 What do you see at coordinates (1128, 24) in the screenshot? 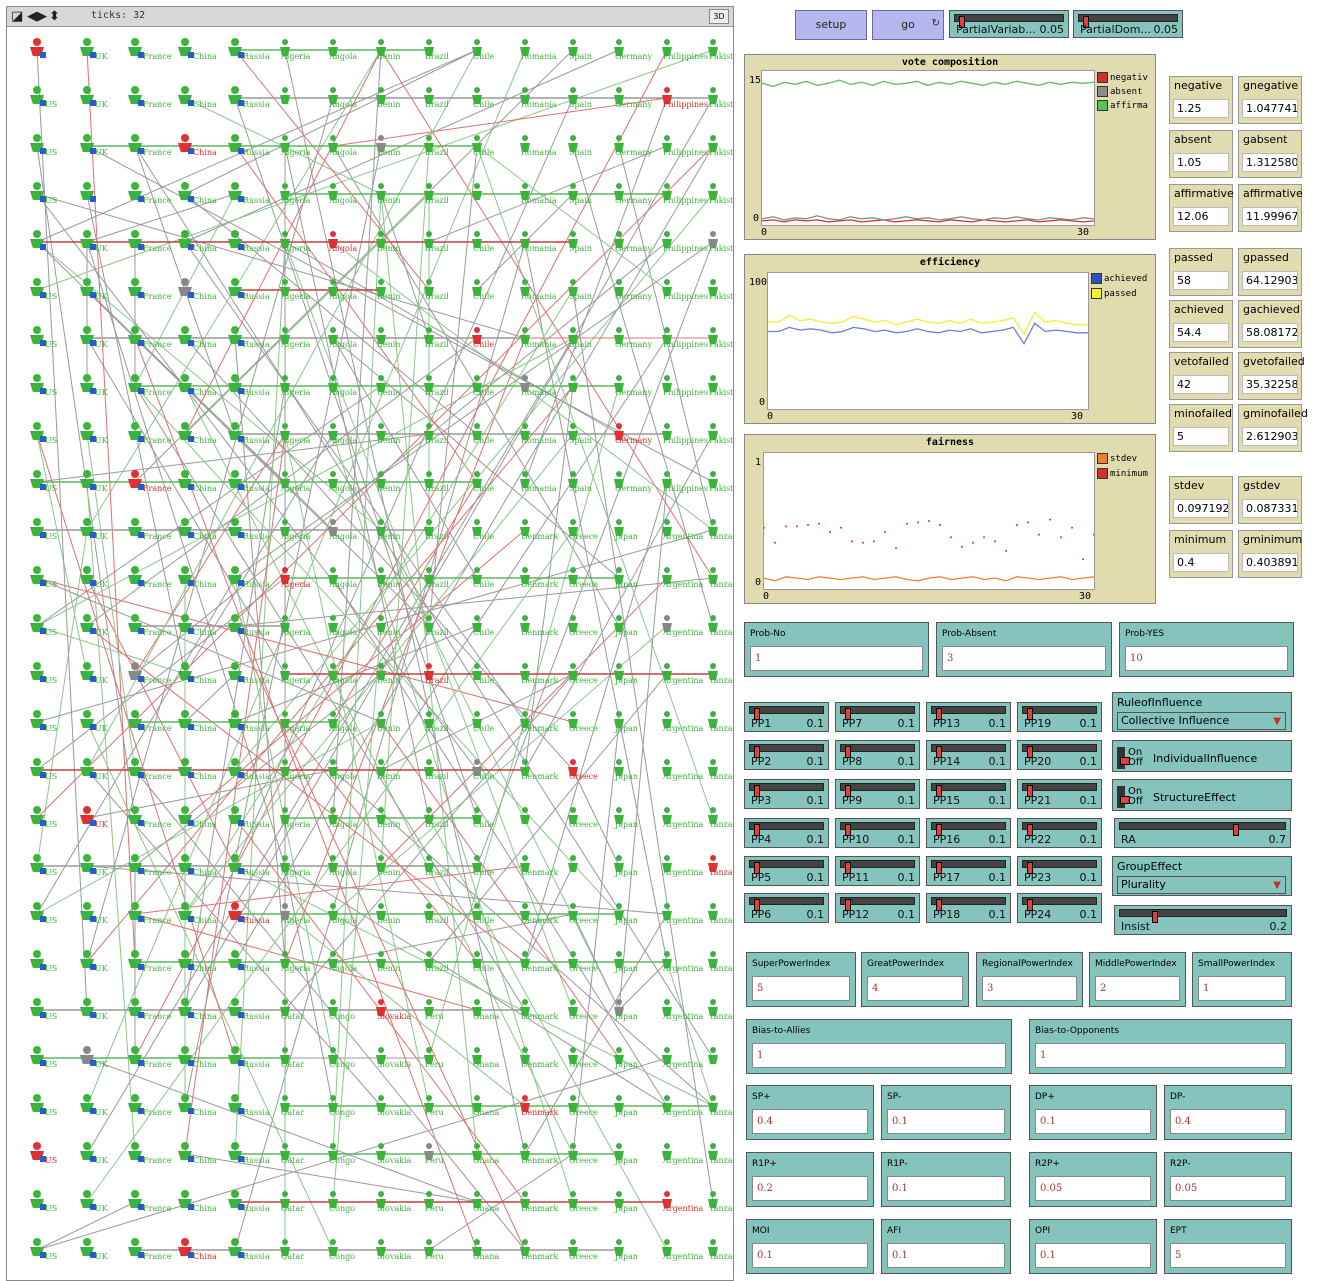
I see `partial-dominance-slider: PartialDom... 0.05` at bounding box center [1128, 24].